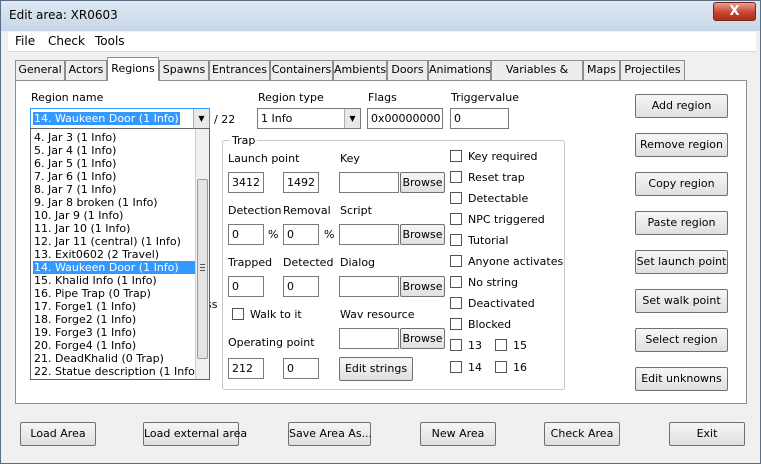 Image resolution: width=761 pixels, height=464 pixels. What do you see at coordinates (238, 314) in the screenshot?
I see `walk-to-it-checkbox` at bounding box center [238, 314].